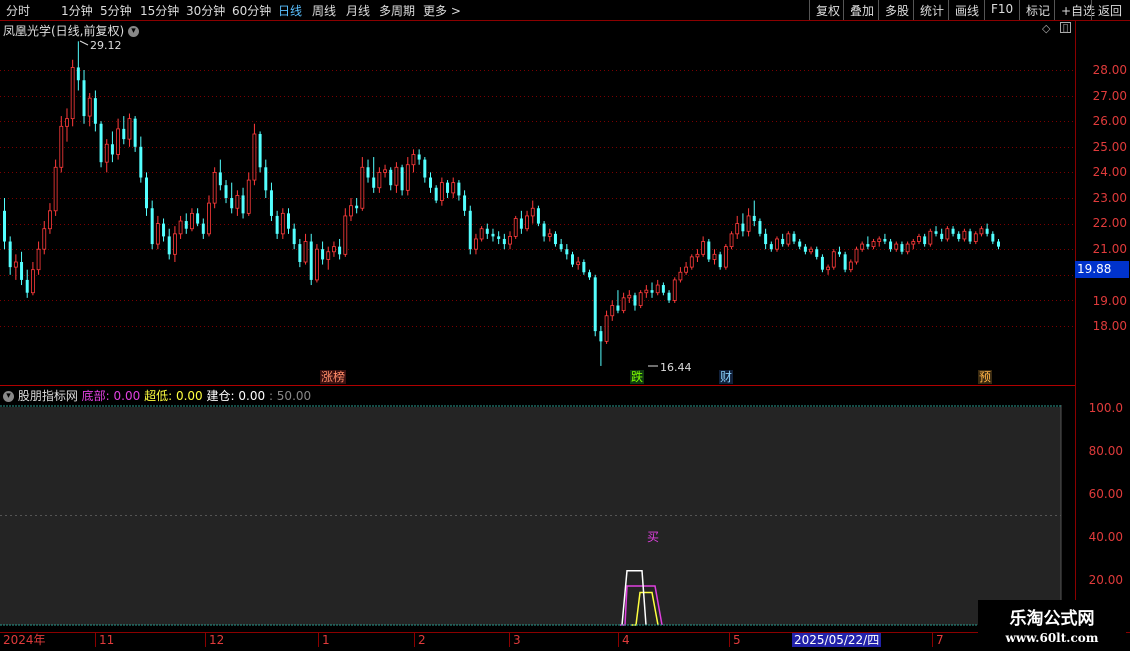  I want to click on top-border, so click(565, 20).